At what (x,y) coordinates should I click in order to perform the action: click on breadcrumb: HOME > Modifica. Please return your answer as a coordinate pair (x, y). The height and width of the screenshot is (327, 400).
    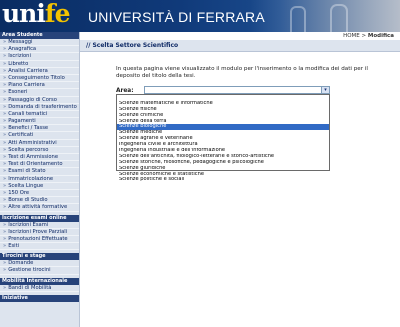
    Looking at the image, I should click on (240, 36).